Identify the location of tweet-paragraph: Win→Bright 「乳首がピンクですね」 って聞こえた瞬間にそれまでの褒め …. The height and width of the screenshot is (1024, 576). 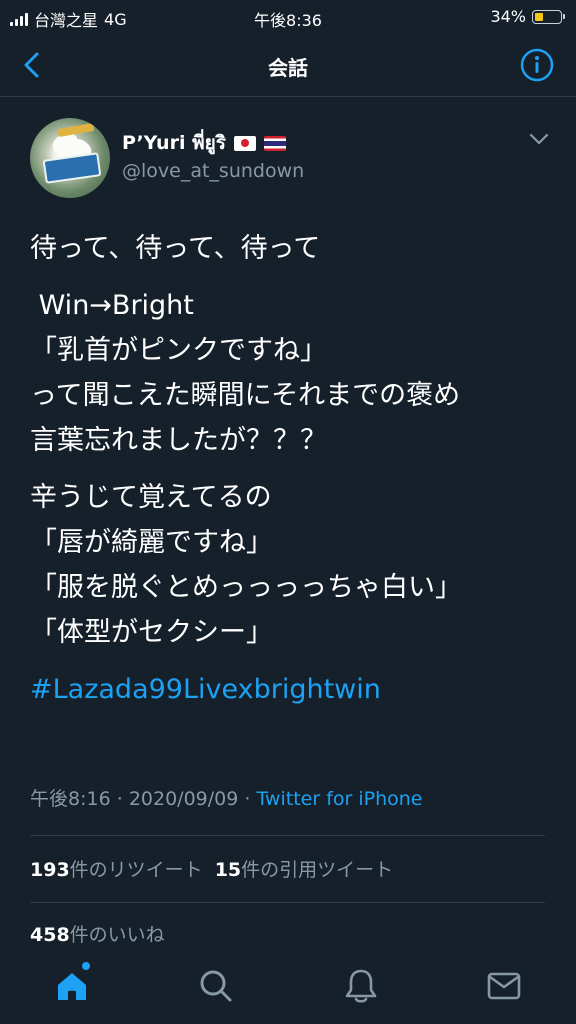
(245, 373).